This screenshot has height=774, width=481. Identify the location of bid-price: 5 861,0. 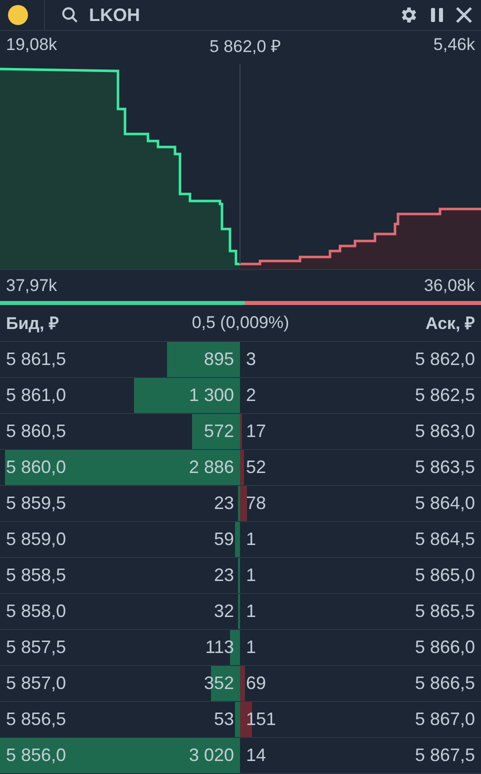
(36, 395).